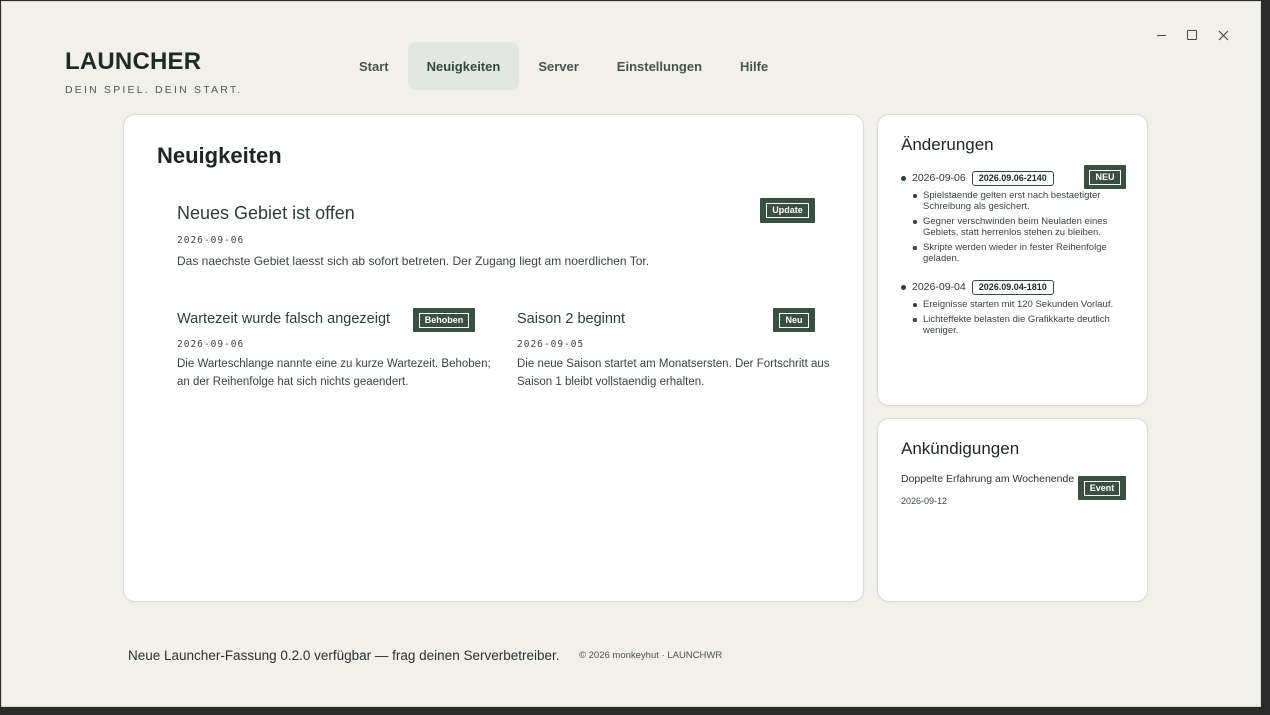 Image resolution: width=1270 pixels, height=715 pixels. Describe the element at coordinates (947, 144) in the screenshot. I see `changelog-title: Änderungen` at that location.